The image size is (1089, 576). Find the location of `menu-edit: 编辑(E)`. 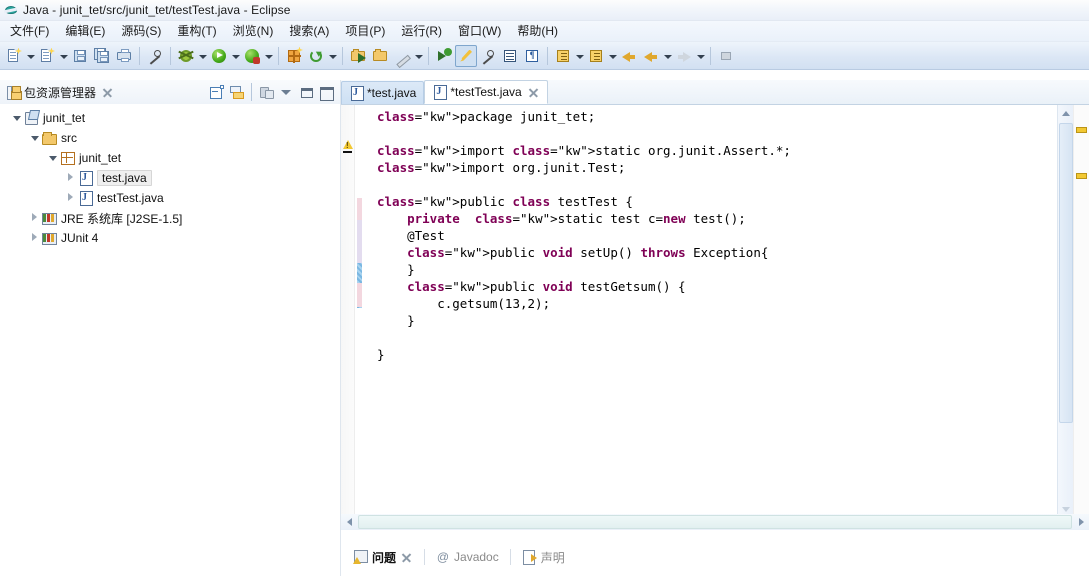

menu-edit: 编辑(E) is located at coordinates (85, 31).